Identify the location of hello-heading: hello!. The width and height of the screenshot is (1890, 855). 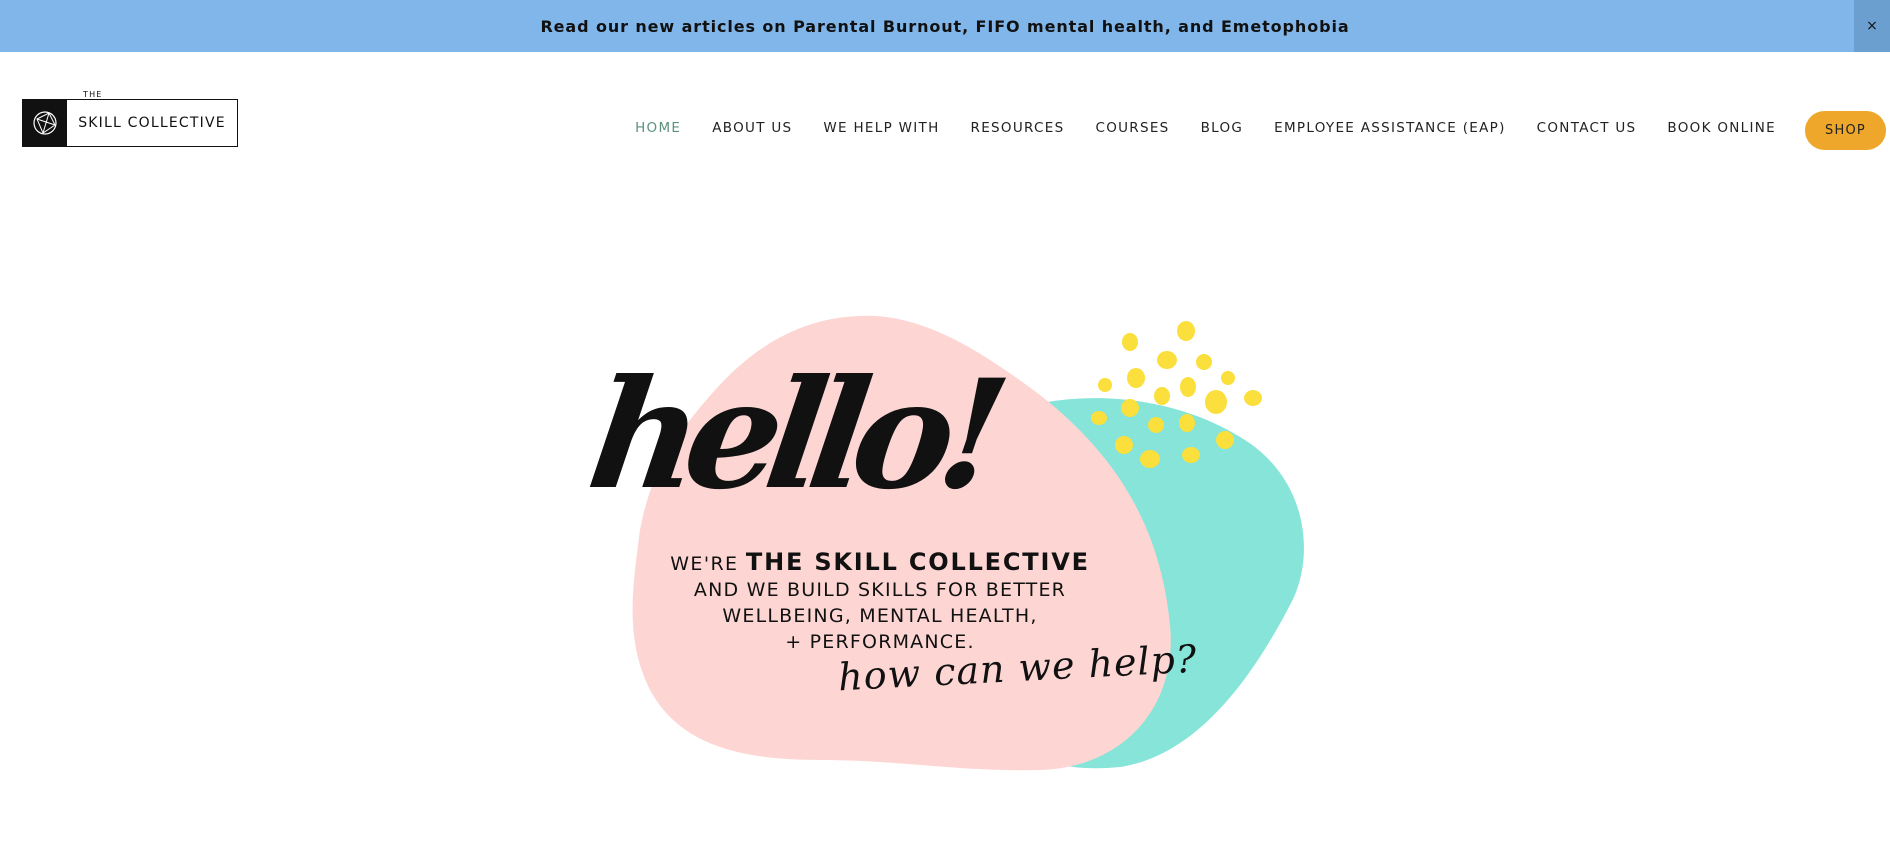
(792, 435).